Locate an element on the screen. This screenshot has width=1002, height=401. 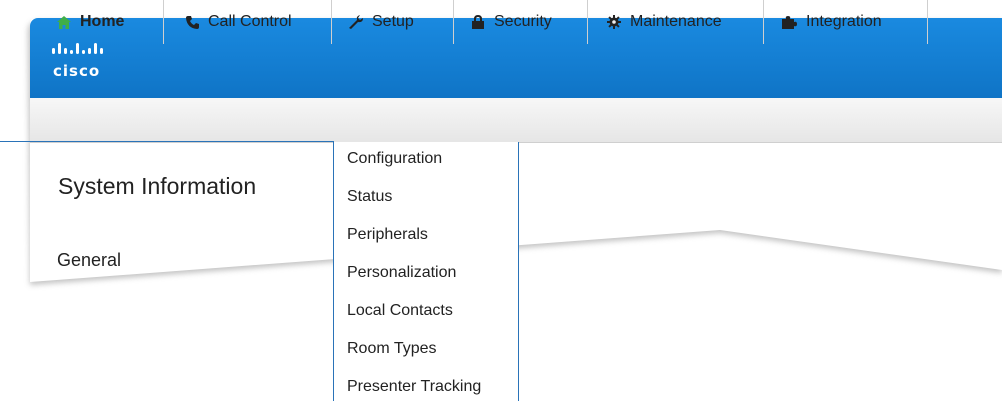
section-general-heading: General is located at coordinates (89, 260).